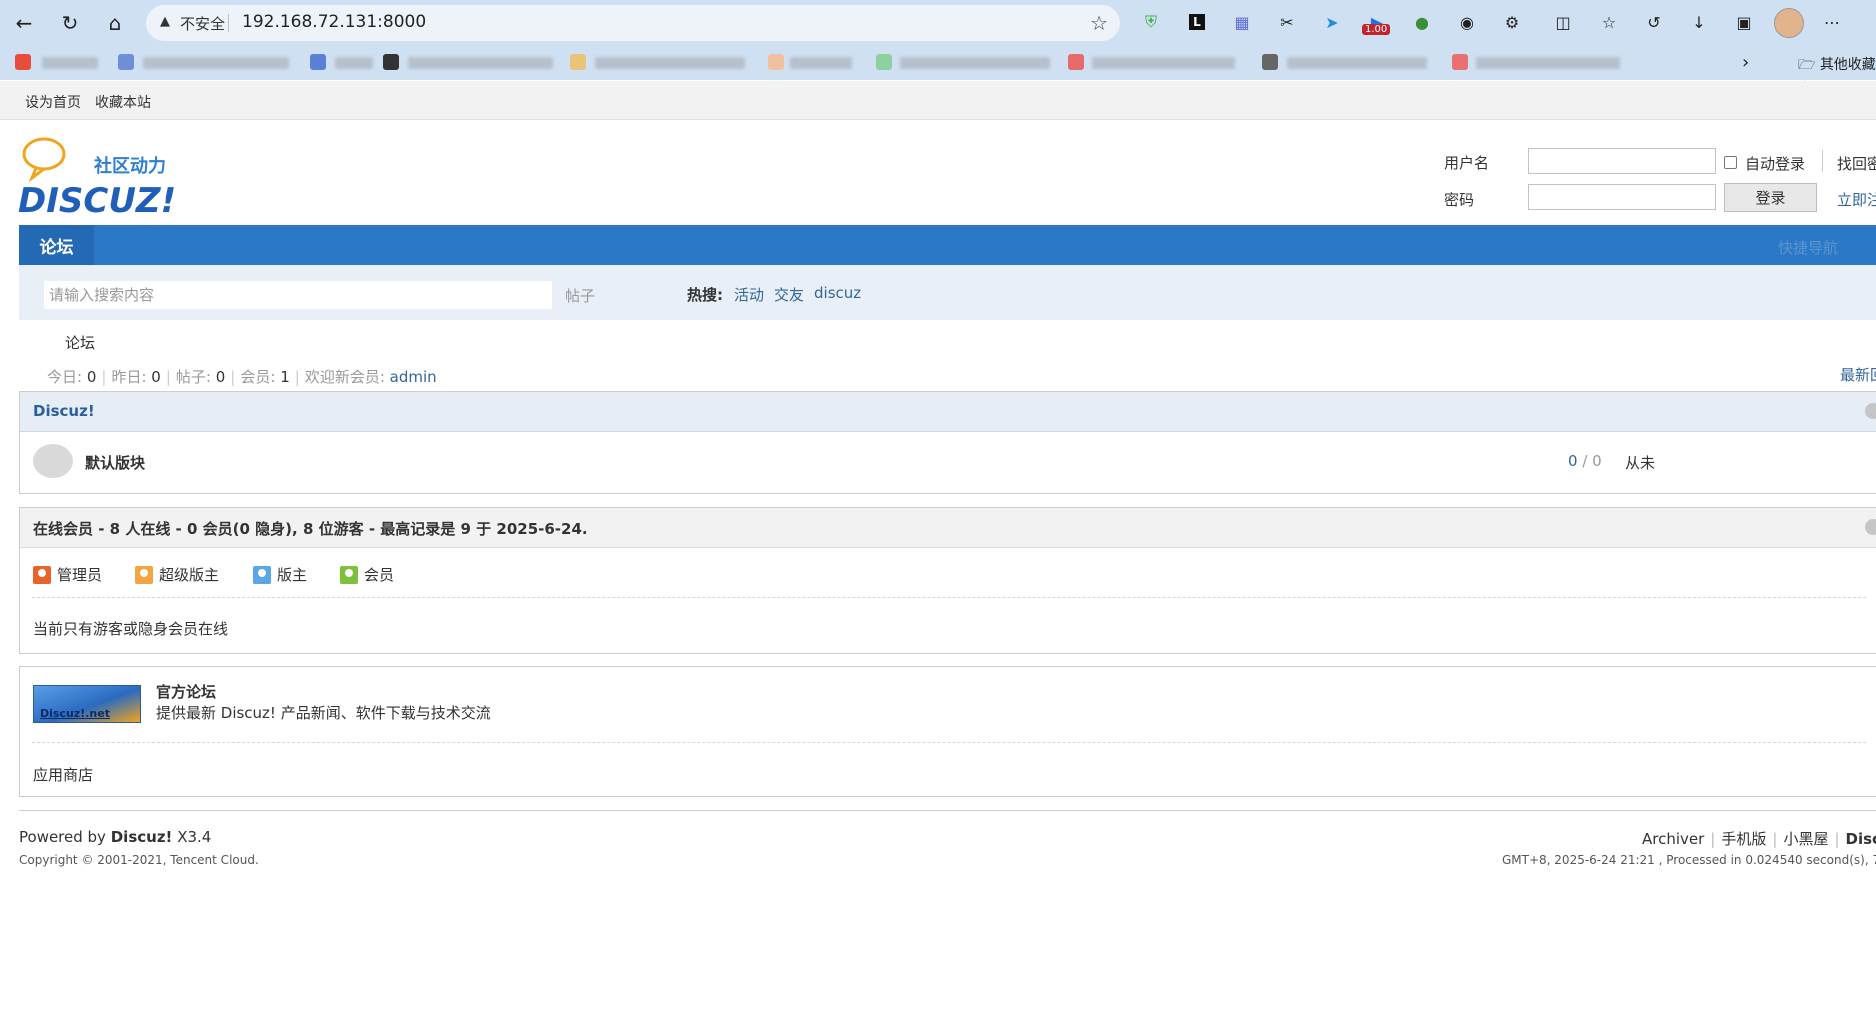  I want to click on stat-posts-label: 帖子:, so click(193, 377).